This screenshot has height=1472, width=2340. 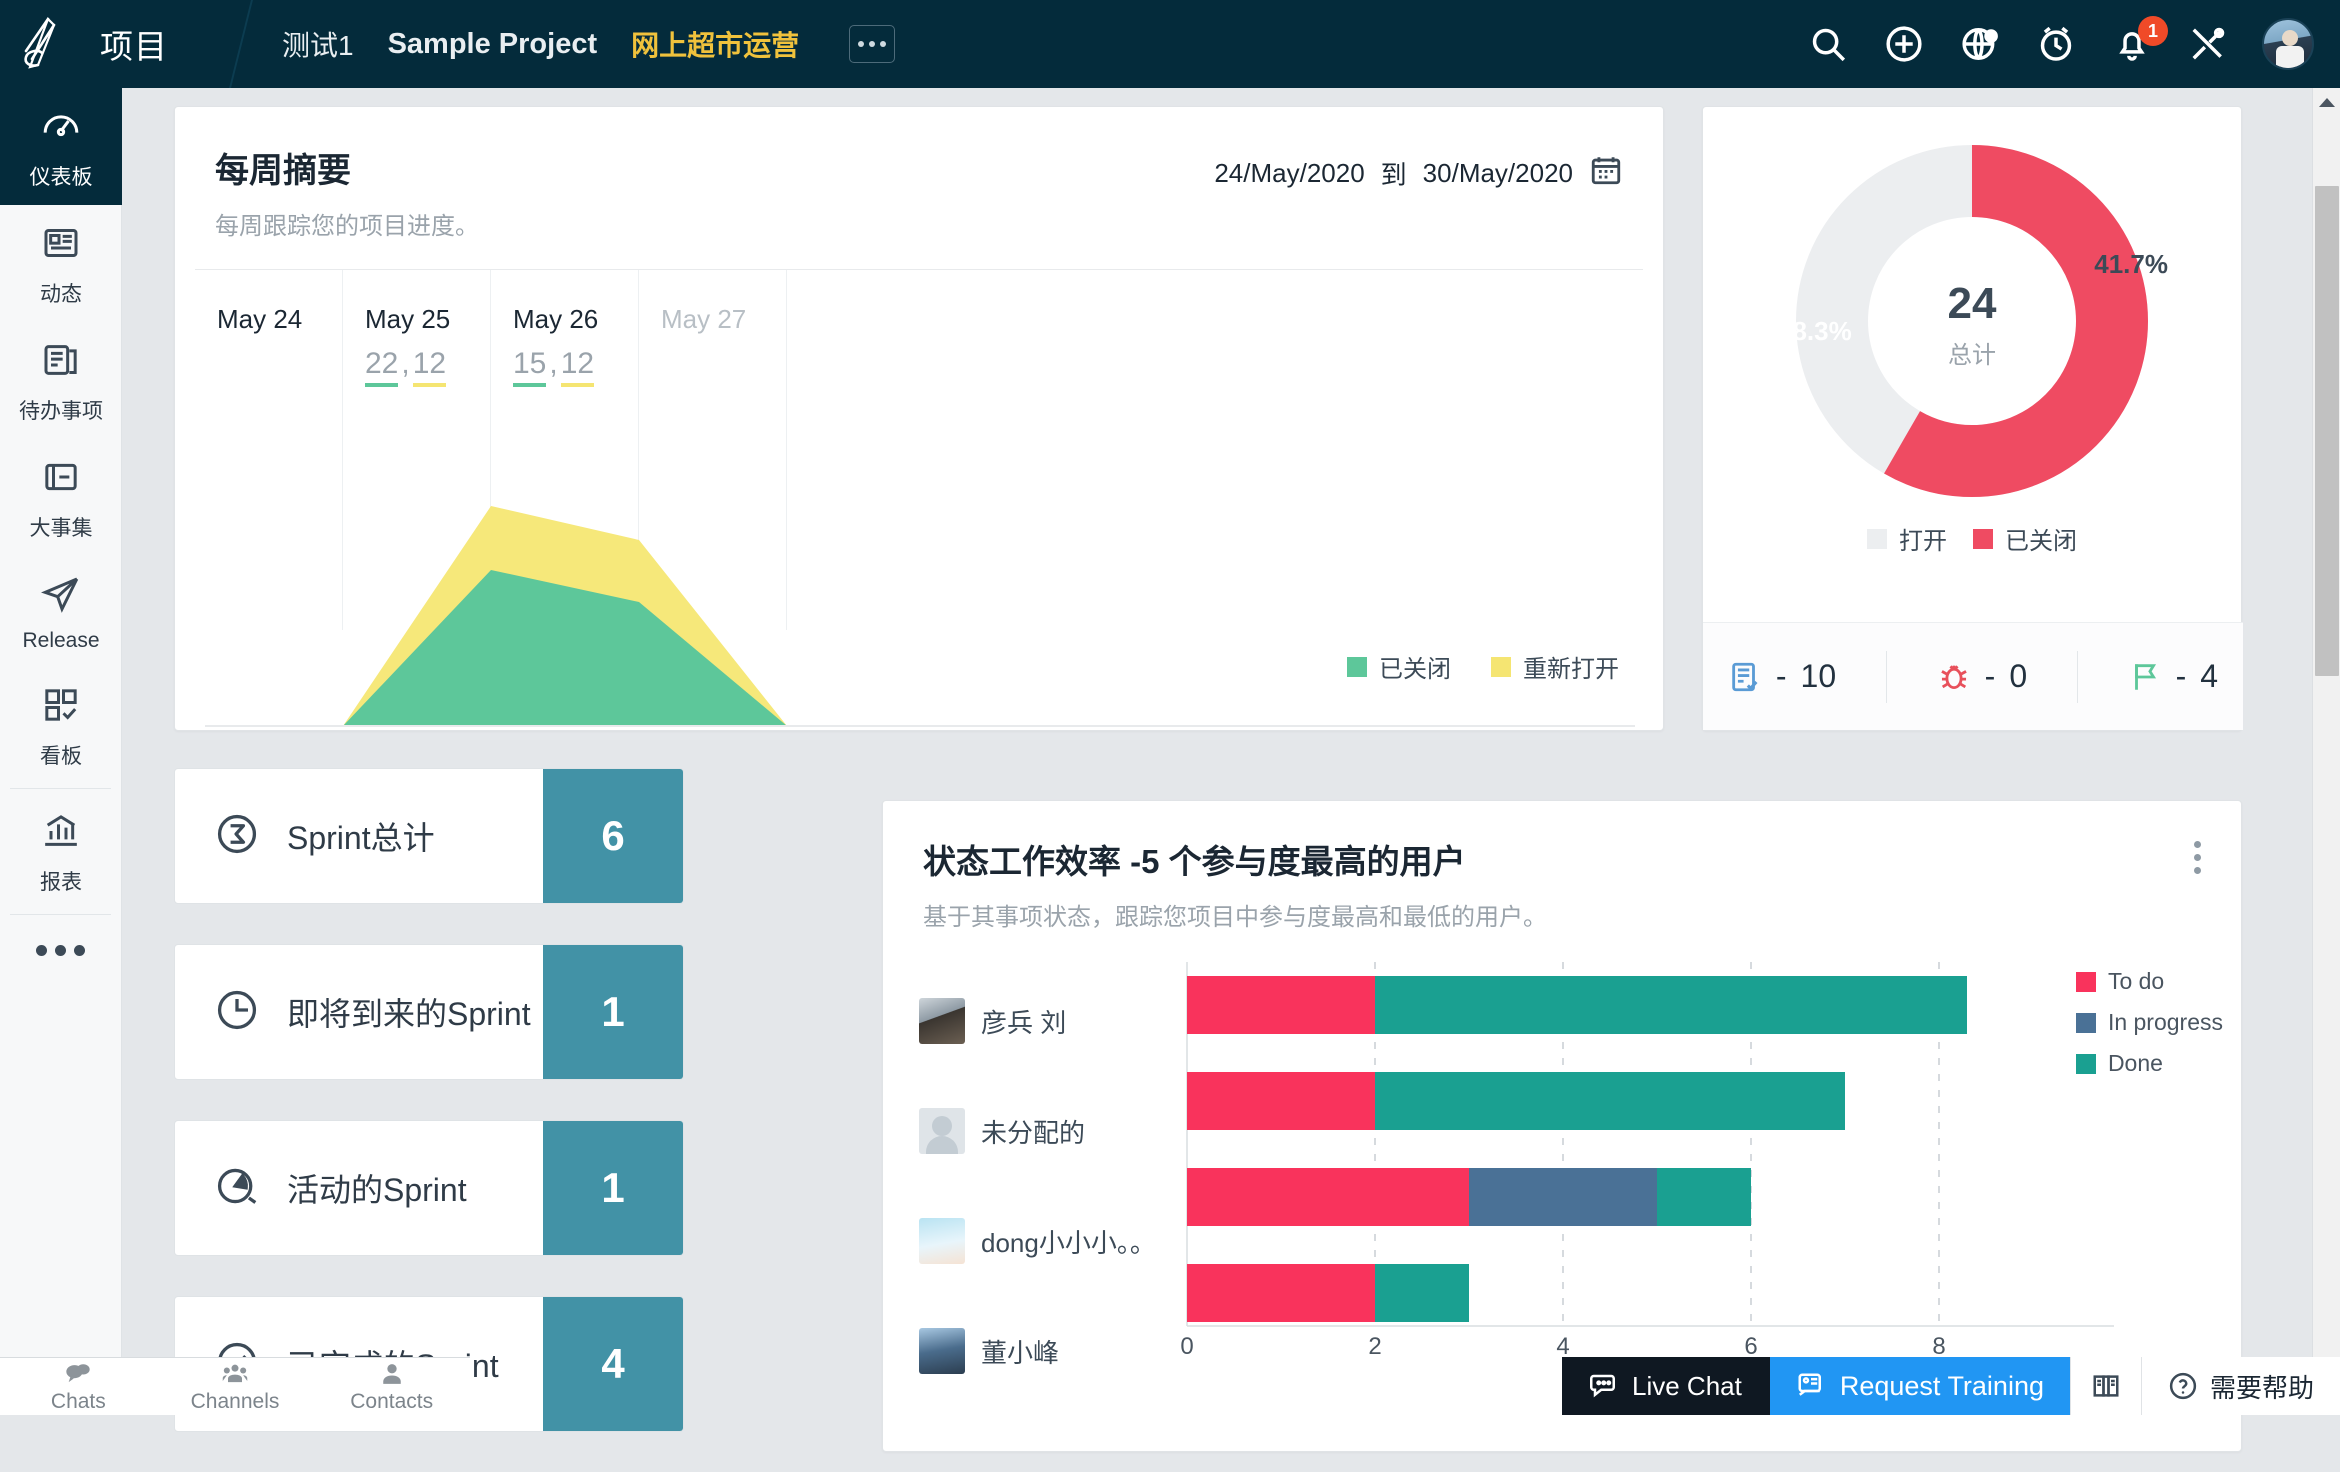 What do you see at coordinates (279, 319) in the screenshot?
I see `day-label: May 24` at bounding box center [279, 319].